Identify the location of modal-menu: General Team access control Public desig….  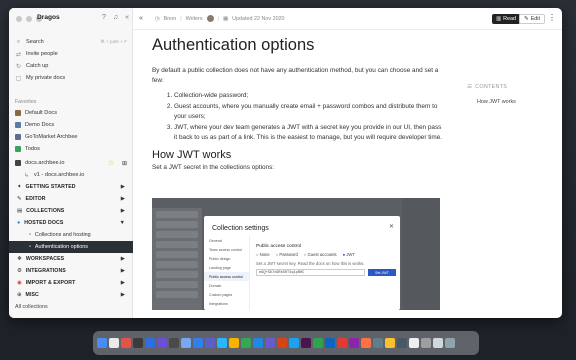
(227, 273).